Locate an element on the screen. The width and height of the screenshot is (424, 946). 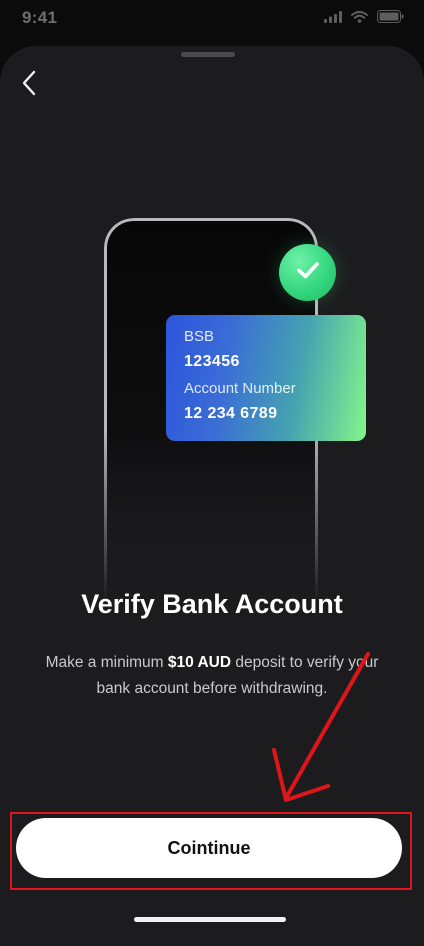
minimum-amount: $10 AUD is located at coordinates (199, 662).